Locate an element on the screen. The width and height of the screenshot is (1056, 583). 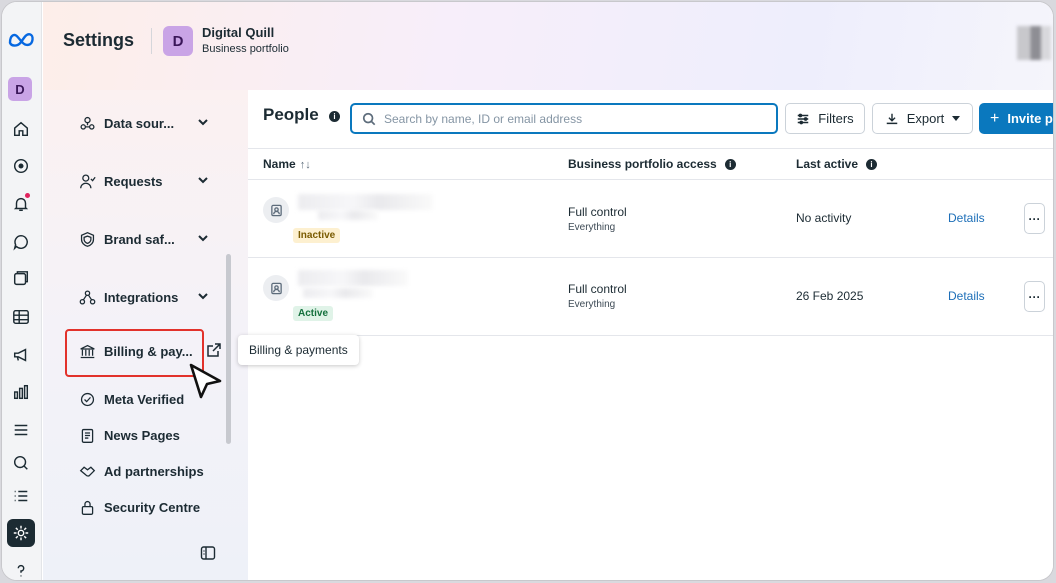
bell-icon is located at coordinates (21, 204).